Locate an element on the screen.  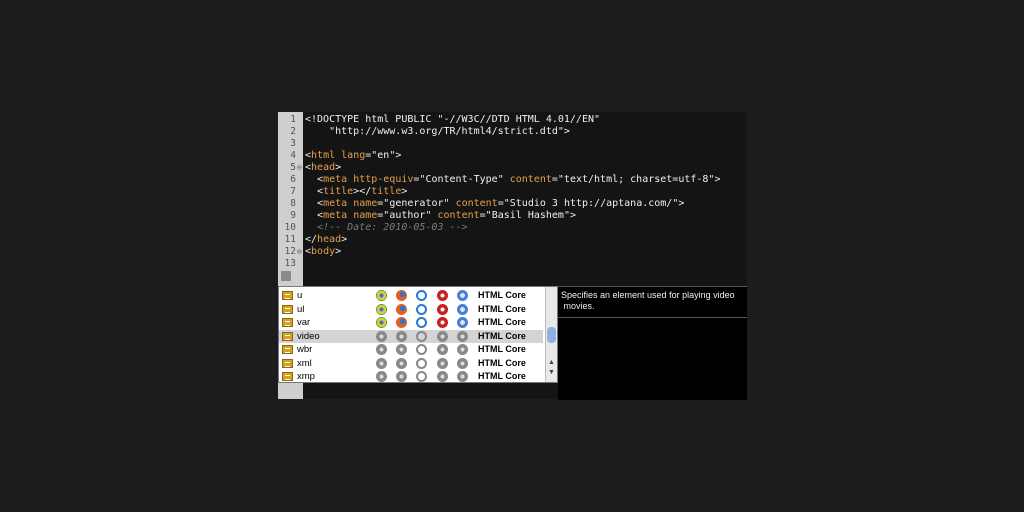
autocomplete-item: xmp HTML Core is located at coordinates (411, 376).